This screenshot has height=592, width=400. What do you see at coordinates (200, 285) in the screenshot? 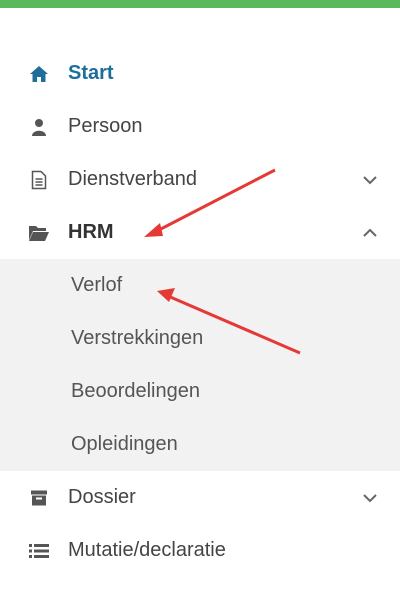
I see `submenu-item-verlof: Verlof` at bounding box center [200, 285].